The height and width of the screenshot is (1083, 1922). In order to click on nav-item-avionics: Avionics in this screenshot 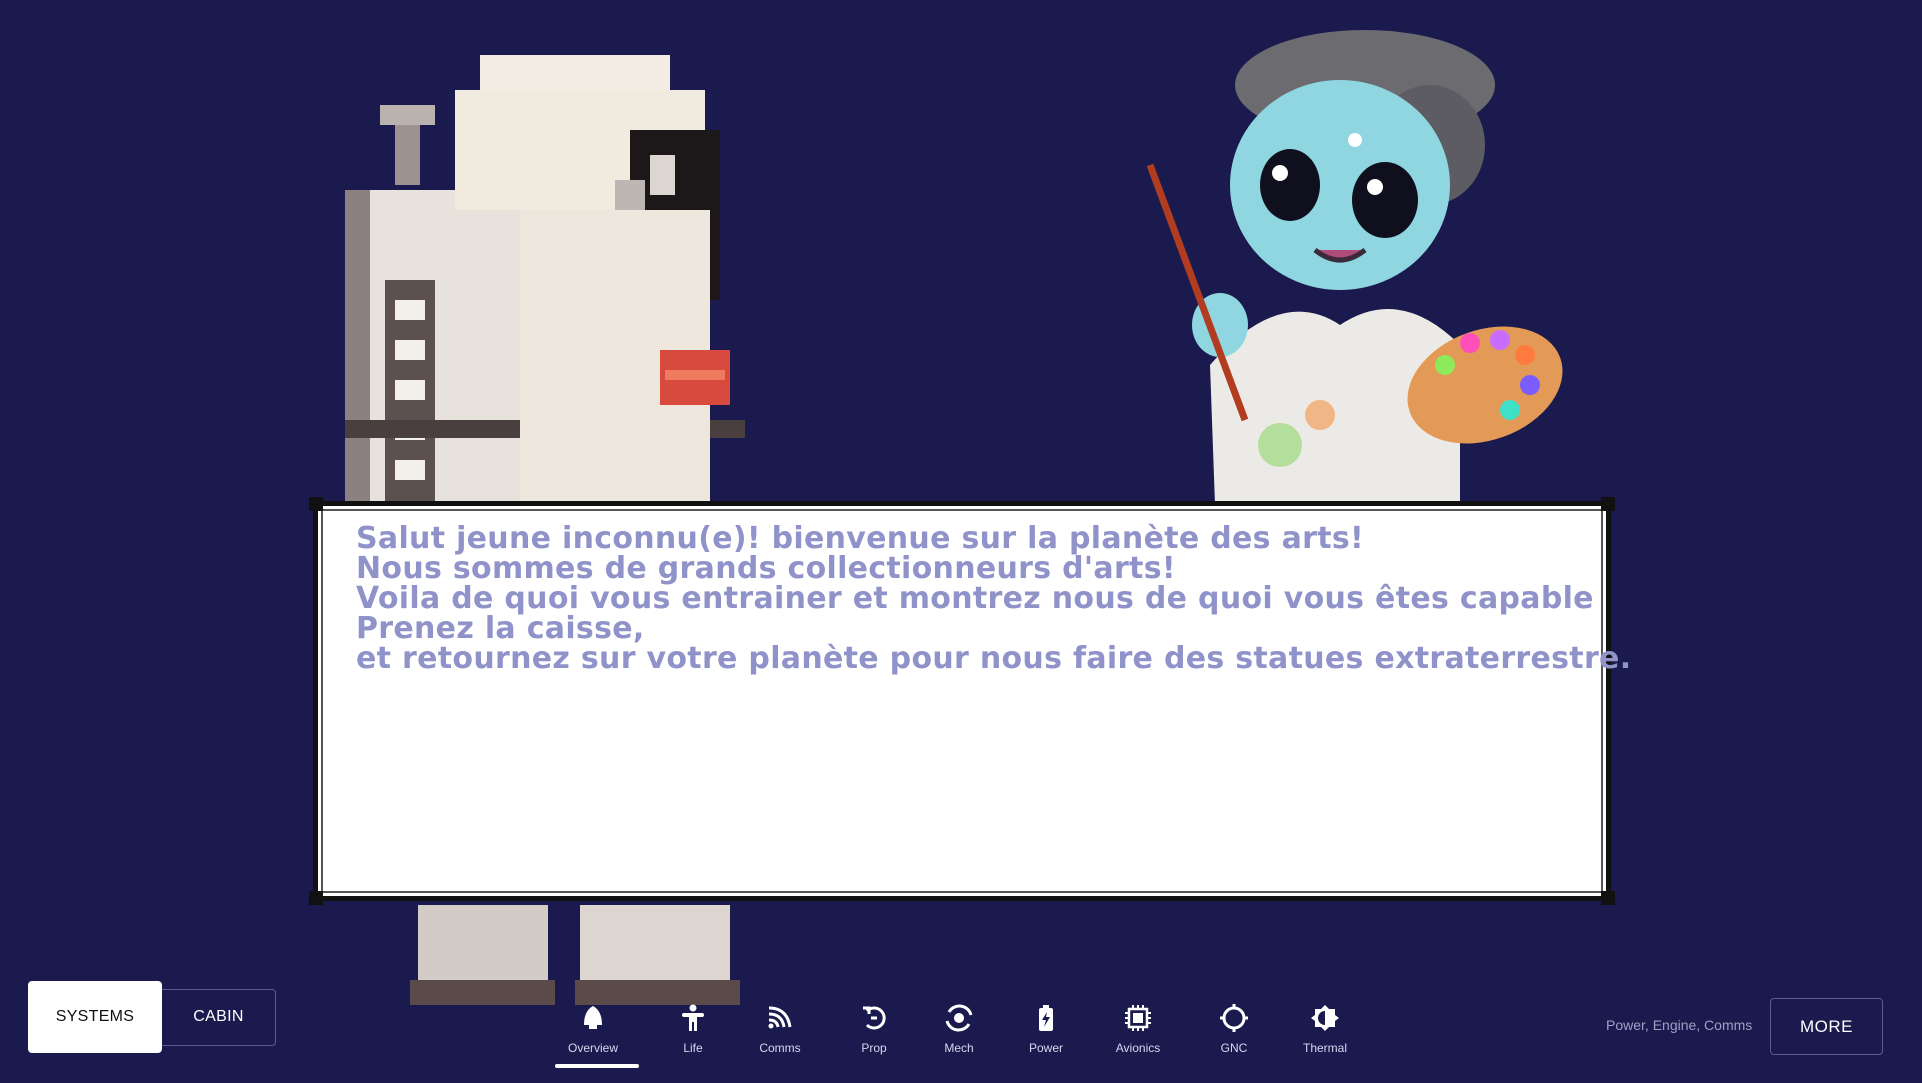, I will do `click(1138, 1030)`.